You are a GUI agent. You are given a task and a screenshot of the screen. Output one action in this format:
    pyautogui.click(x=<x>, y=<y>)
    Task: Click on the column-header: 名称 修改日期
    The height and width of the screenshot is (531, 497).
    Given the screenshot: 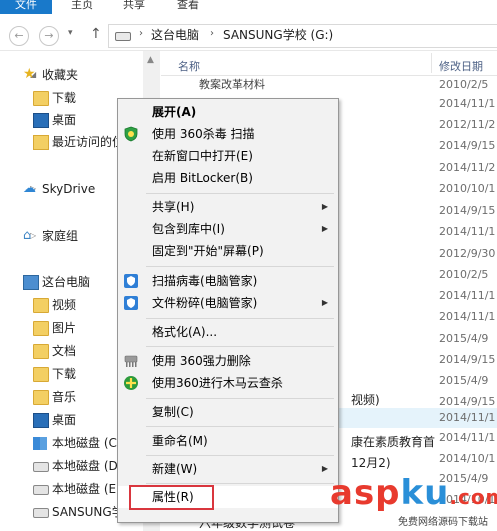 What is the action you would take?
    pyautogui.click(x=329, y=63)
    